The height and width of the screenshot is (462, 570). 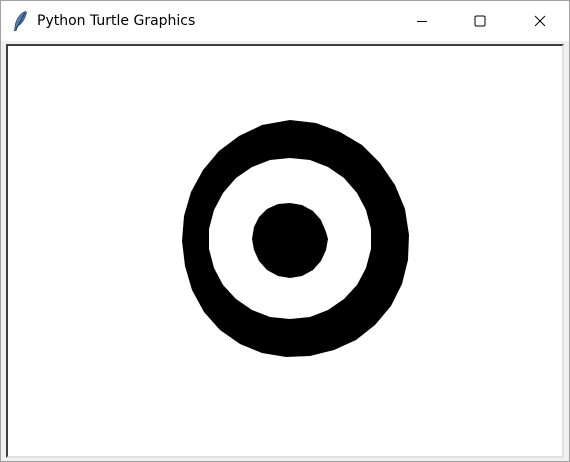 I want to click on close-button, so click(x=540, y=21).